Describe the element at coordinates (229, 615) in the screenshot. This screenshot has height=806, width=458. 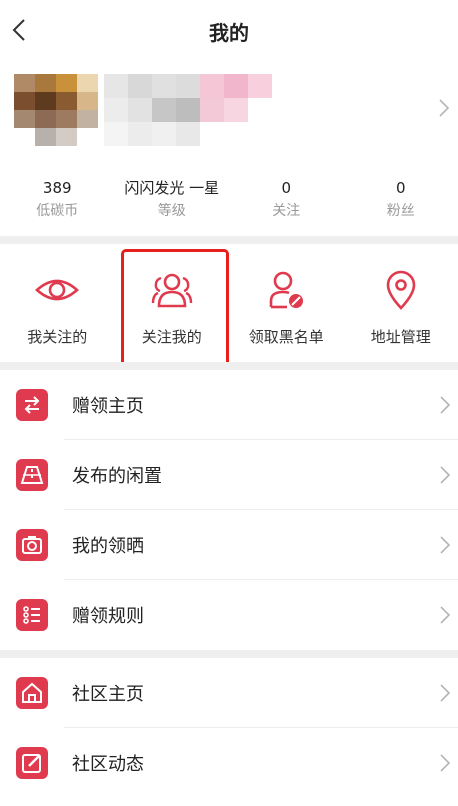
I see `menu-item-gift-rules: 赠领规则` at that location.